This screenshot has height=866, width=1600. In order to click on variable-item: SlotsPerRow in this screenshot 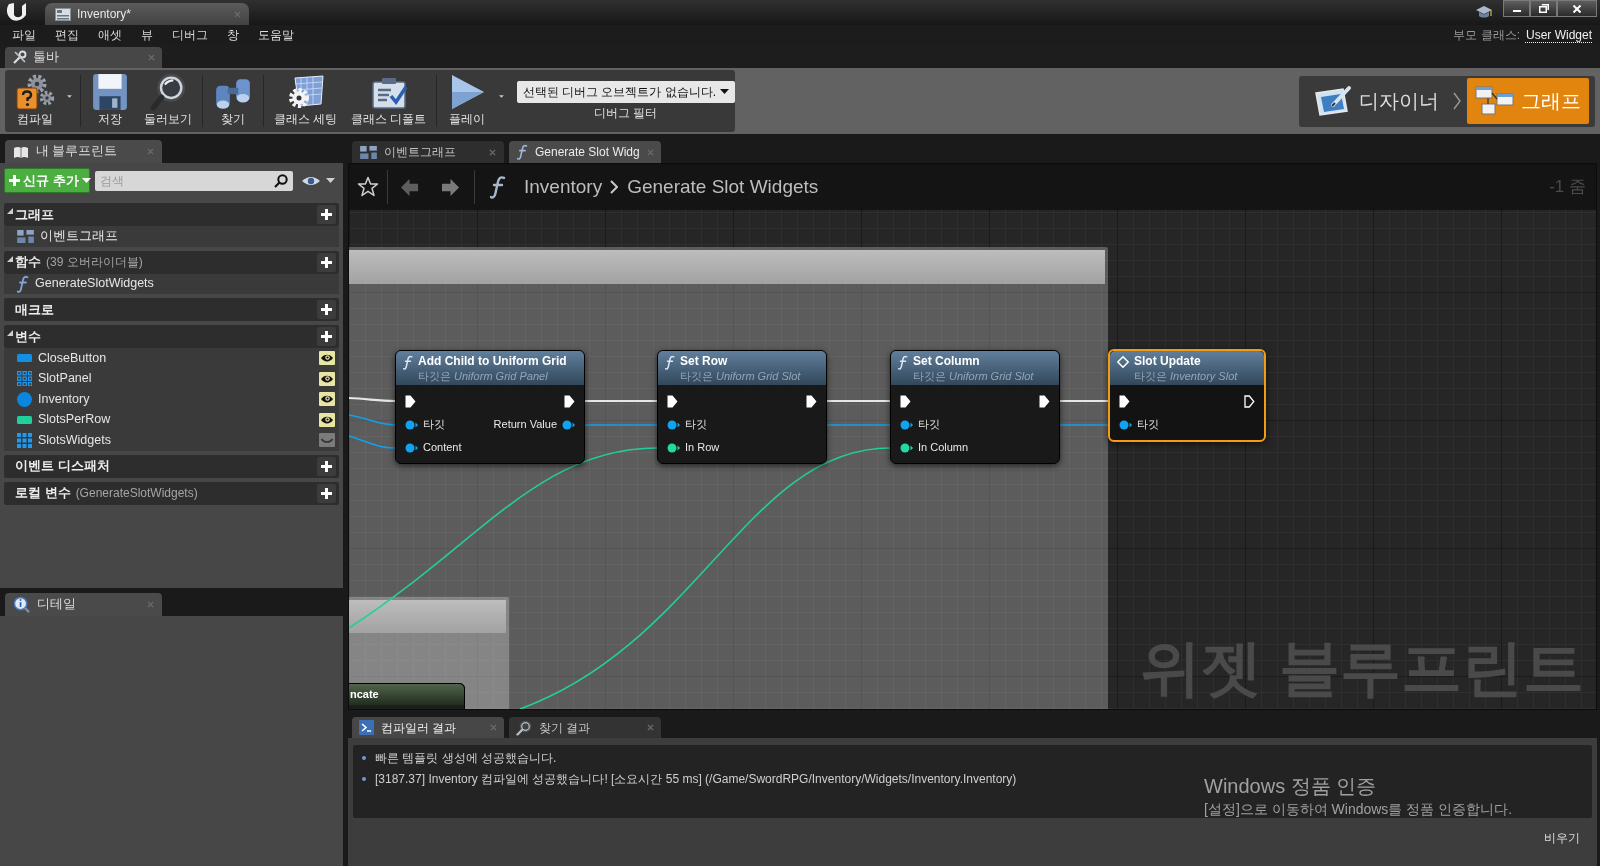, I will do `click(171, 419)`.